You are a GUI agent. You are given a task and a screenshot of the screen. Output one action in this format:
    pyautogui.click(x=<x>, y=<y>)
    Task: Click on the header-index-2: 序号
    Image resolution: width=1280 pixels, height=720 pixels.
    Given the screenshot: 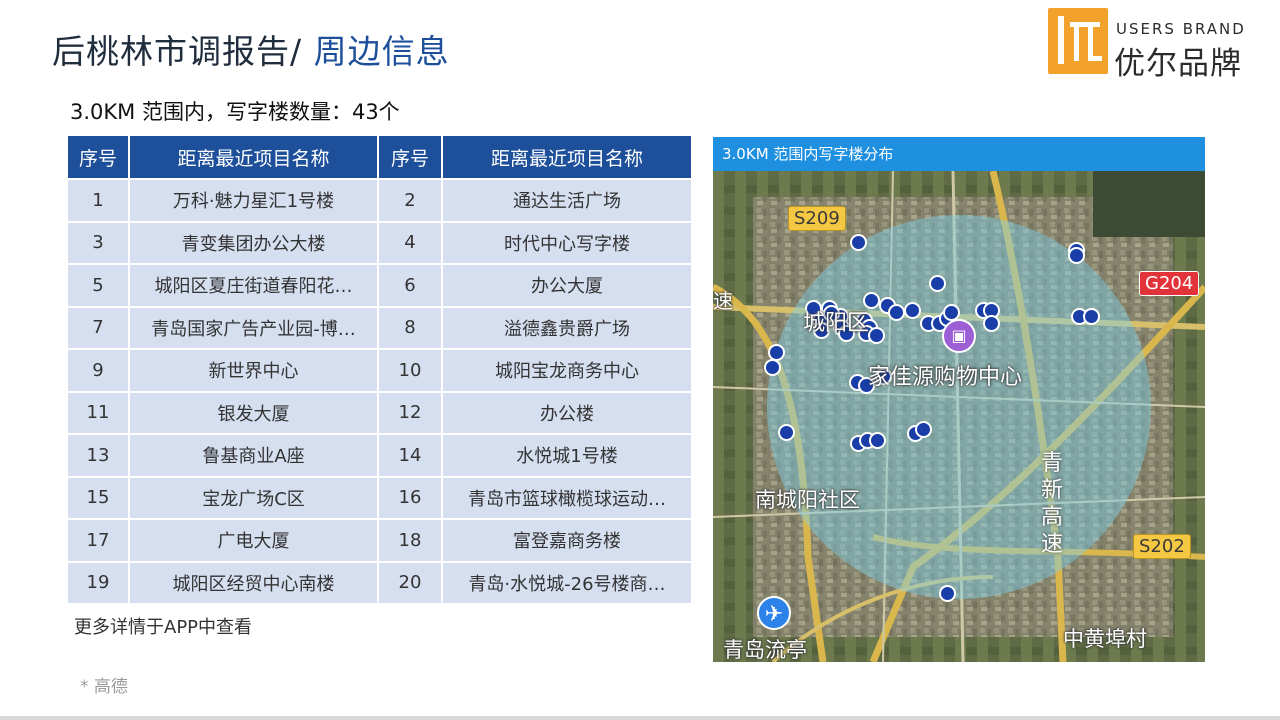 What is the action you would take?
    pyautogui.click(x=410, y=157)
    